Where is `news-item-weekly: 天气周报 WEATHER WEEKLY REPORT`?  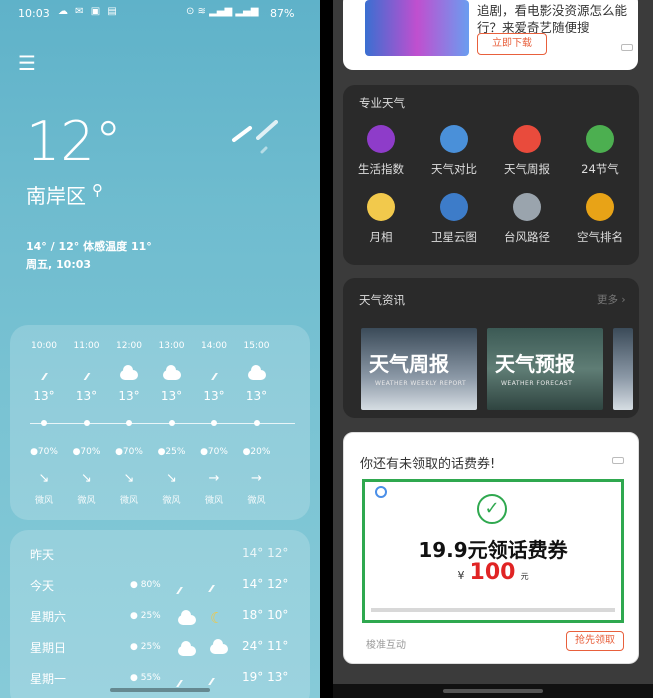
news-item-weekly: 天气周报 WEATHER WEEKLY REPORT is located at coordinates (419, 369).